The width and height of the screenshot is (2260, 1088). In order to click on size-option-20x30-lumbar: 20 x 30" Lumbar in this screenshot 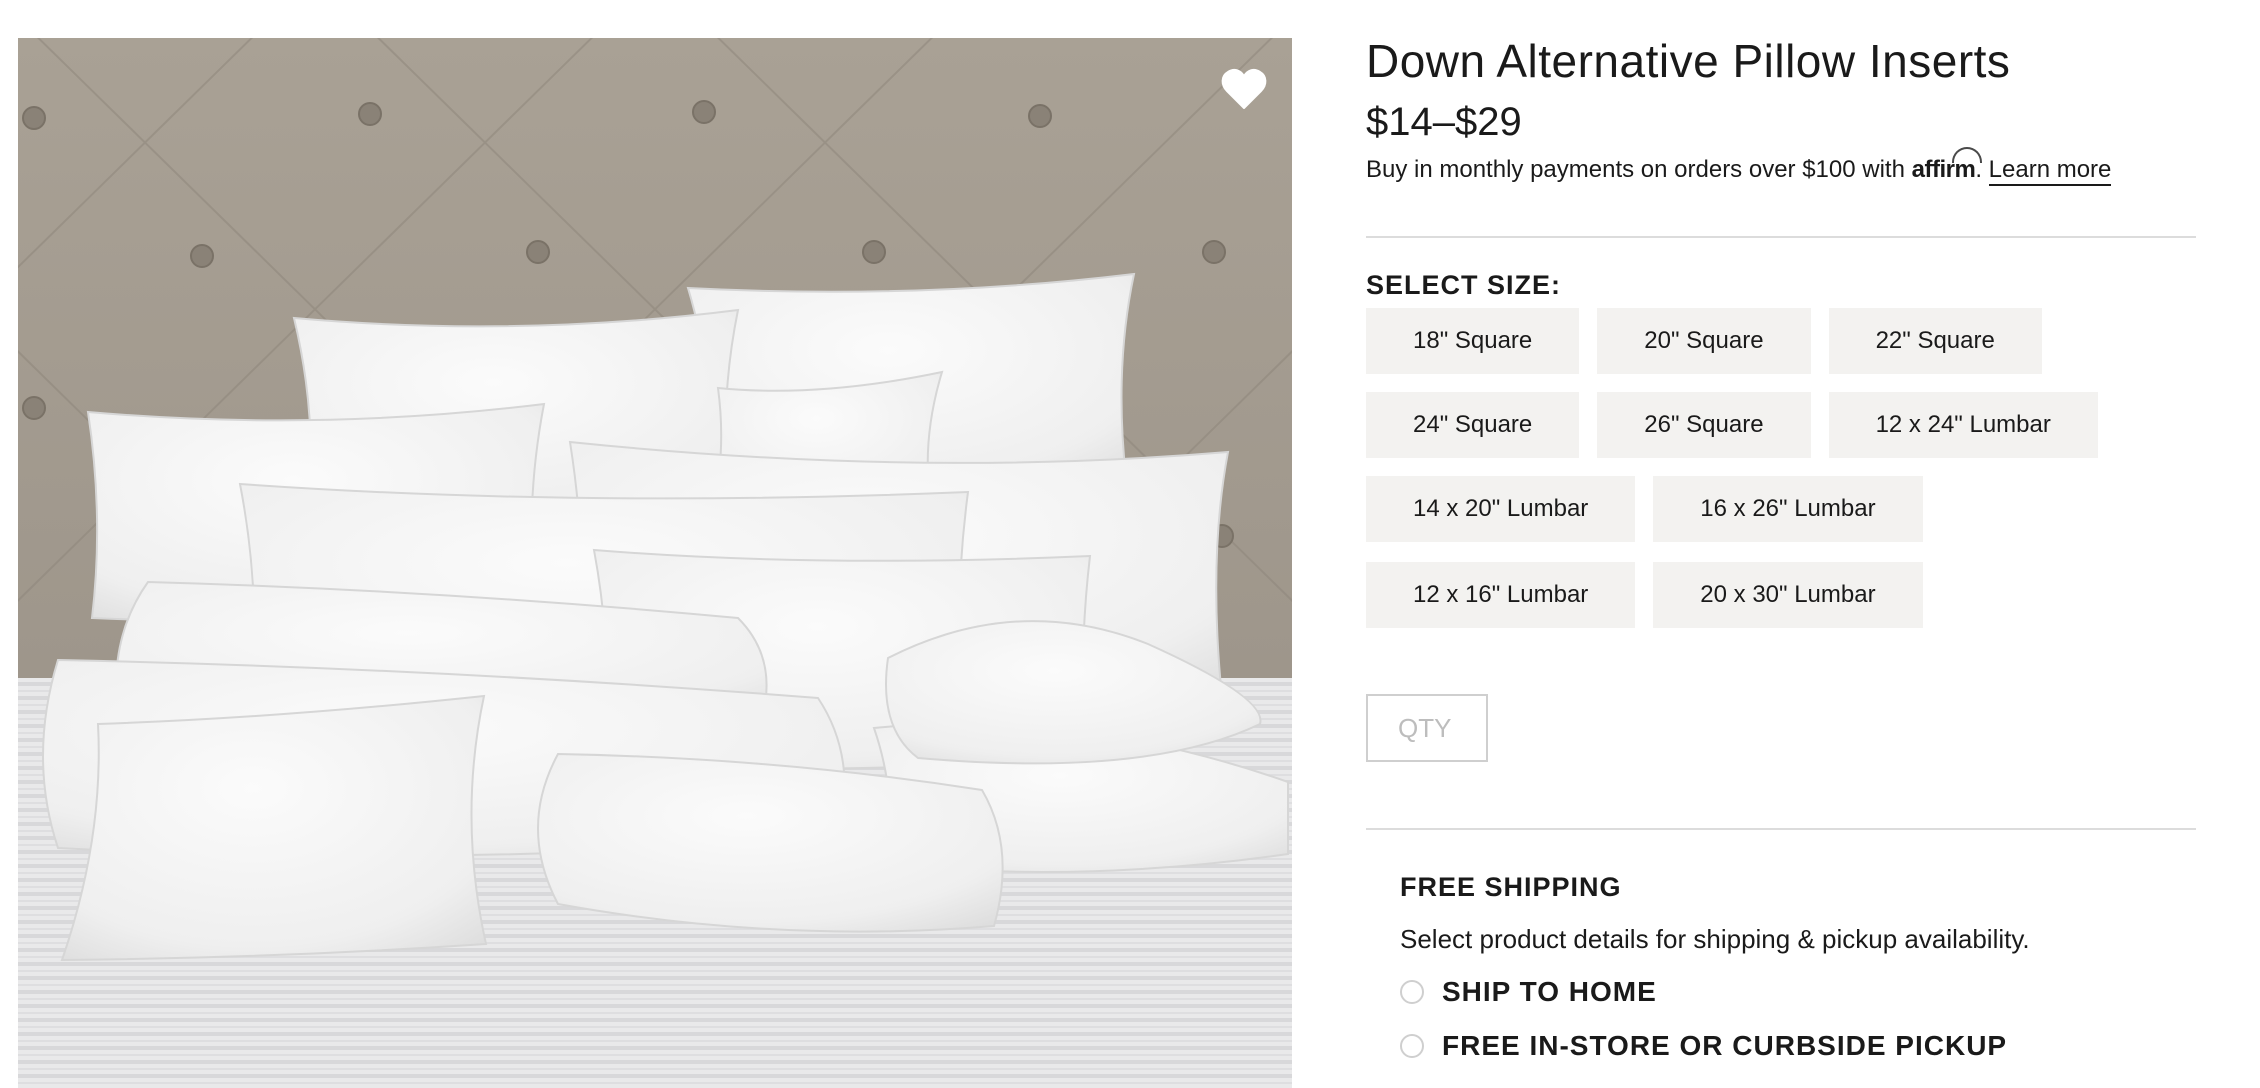, I will do `click(1788, 595)`.